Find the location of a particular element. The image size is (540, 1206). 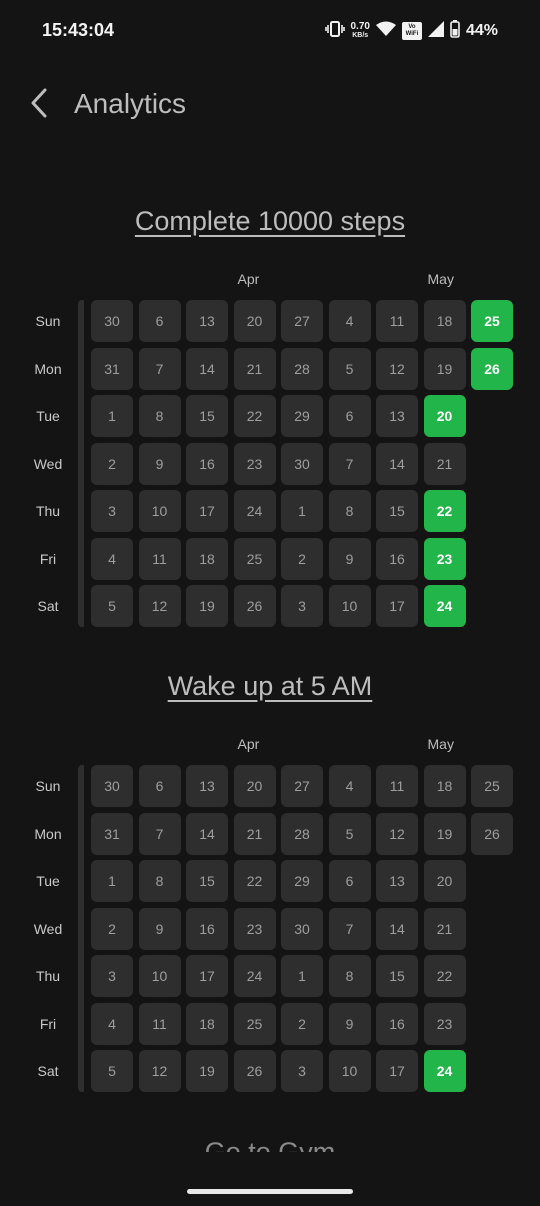

day-cell: 27 is located at coordinates (302, 786).